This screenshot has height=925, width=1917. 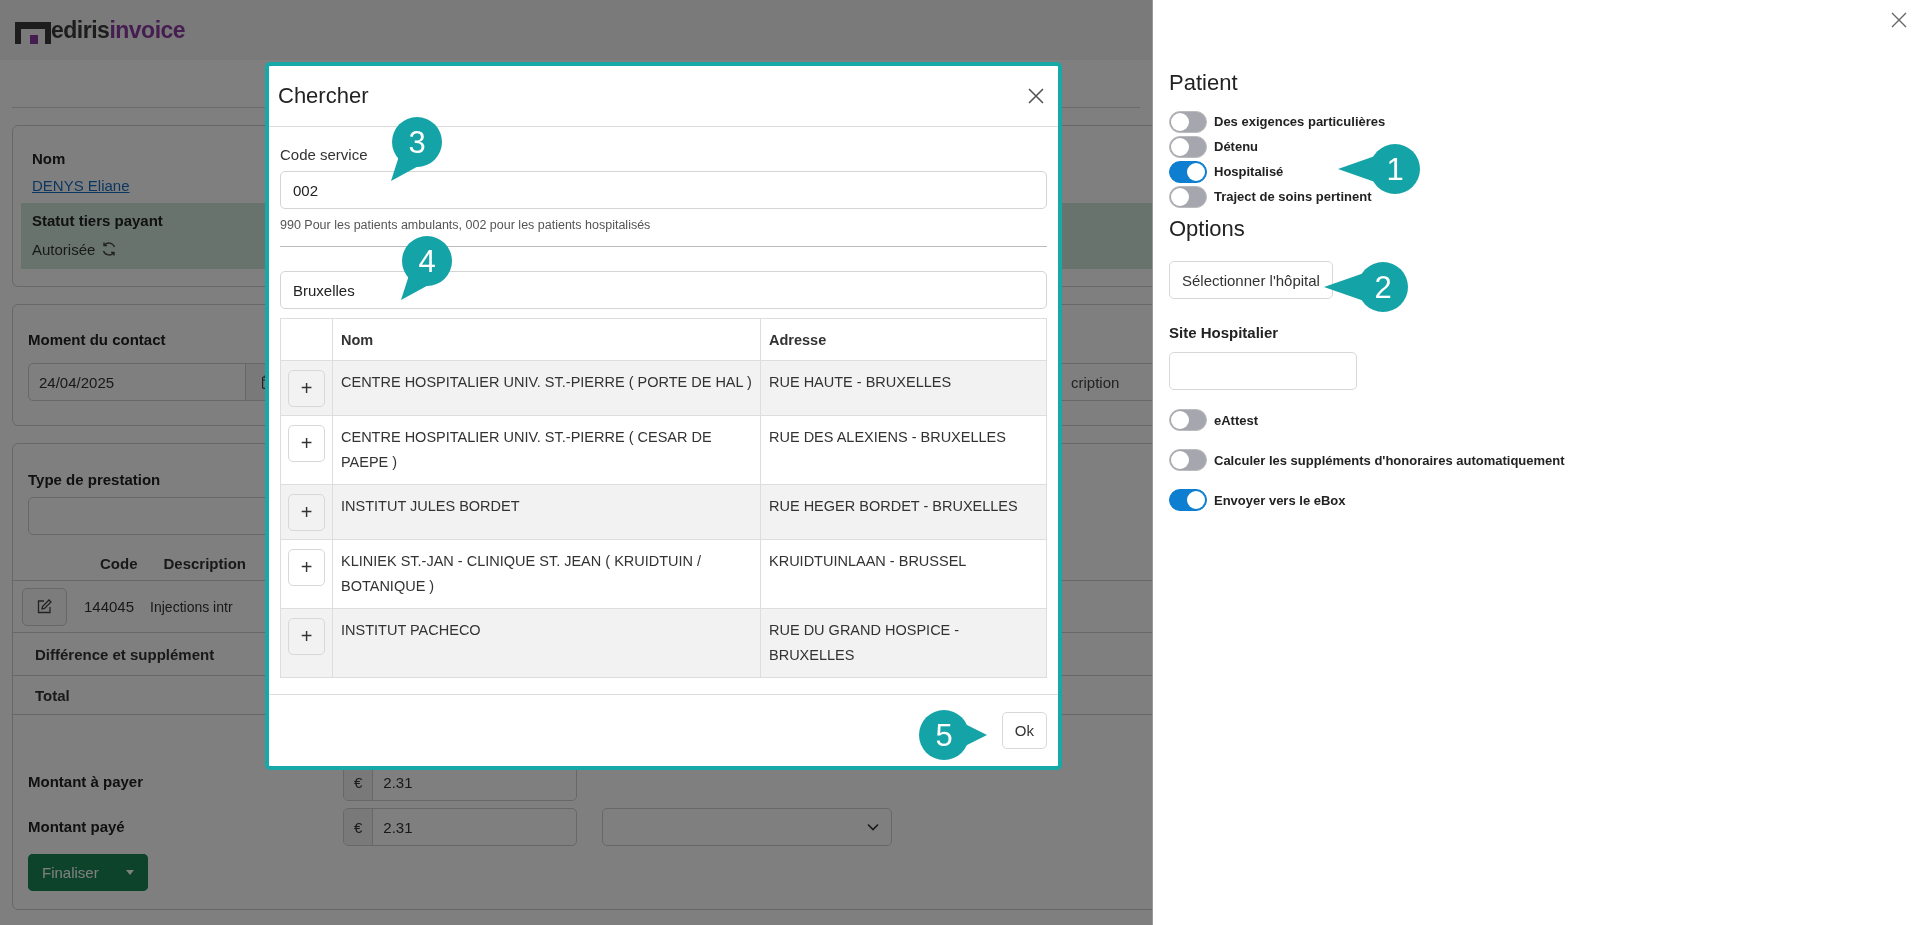 What do you see at coordinates (903, 512) in the screenshot?
I see `table-cell: RUE HEGER BORDET - BRUXELLES` at bounding box center [903, 512].